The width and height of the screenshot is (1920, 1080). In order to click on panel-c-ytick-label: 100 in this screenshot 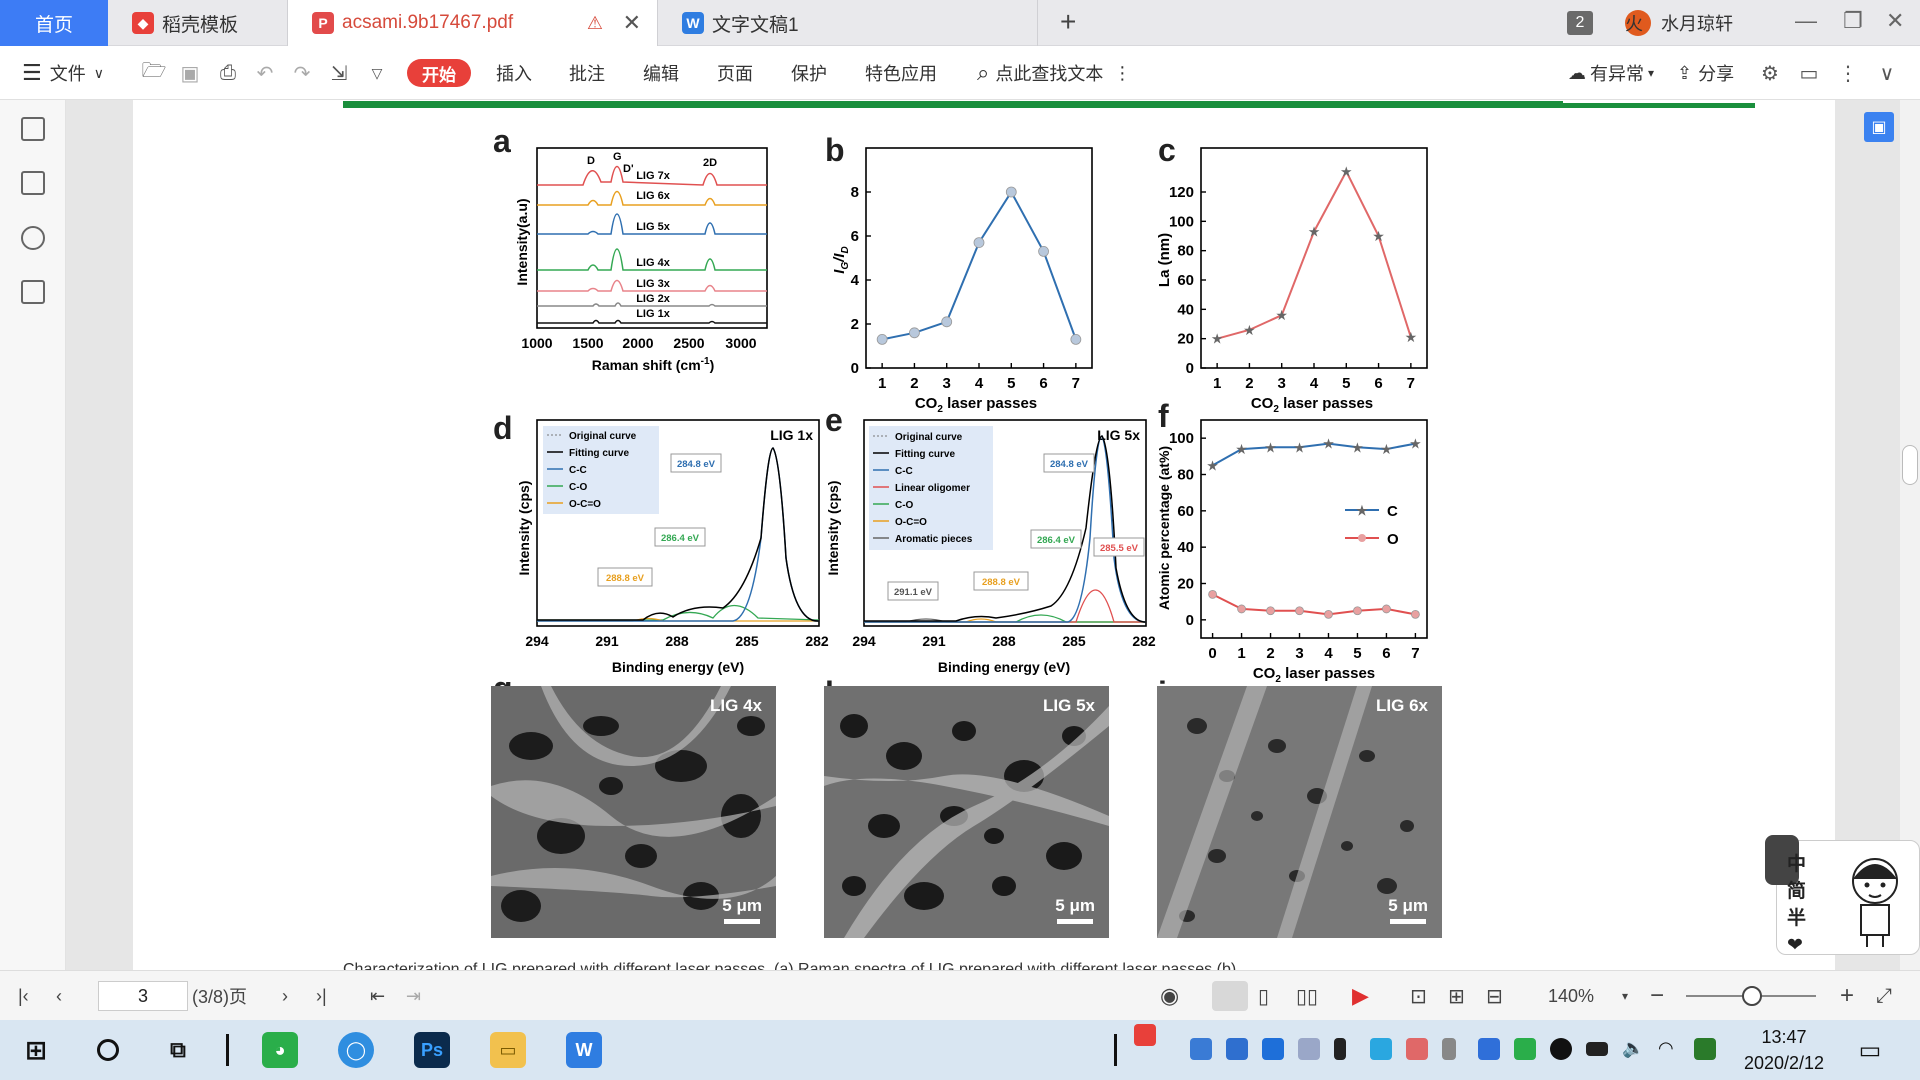, I will do `click(1181, 221)`.